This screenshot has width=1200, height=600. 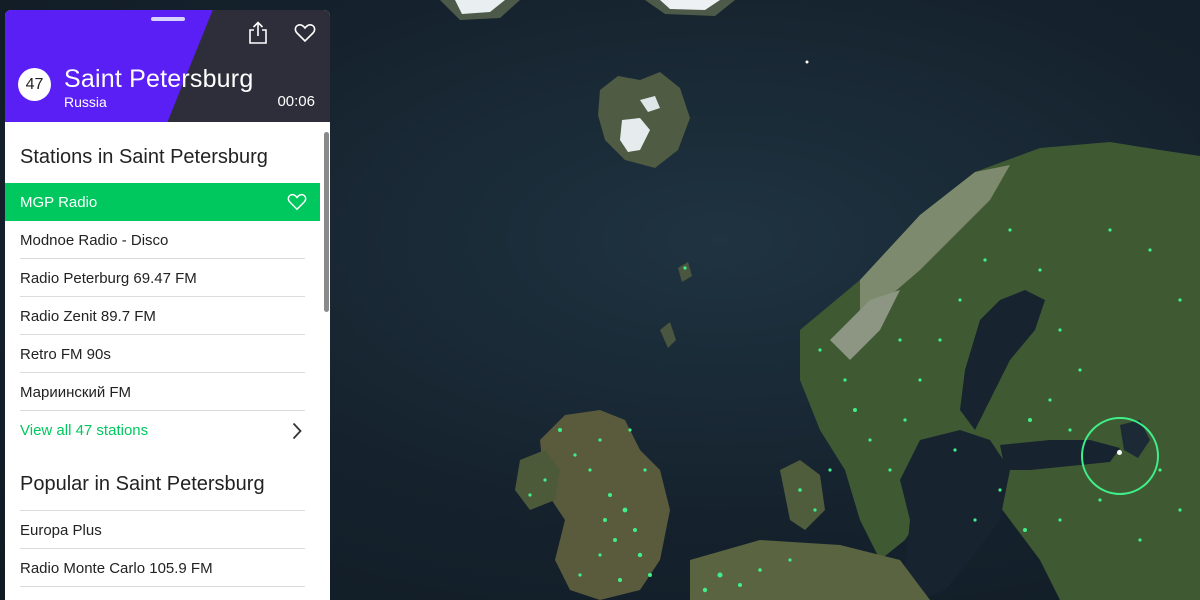 I want to click on local-time: 00:06, so click(x=296, y=101).